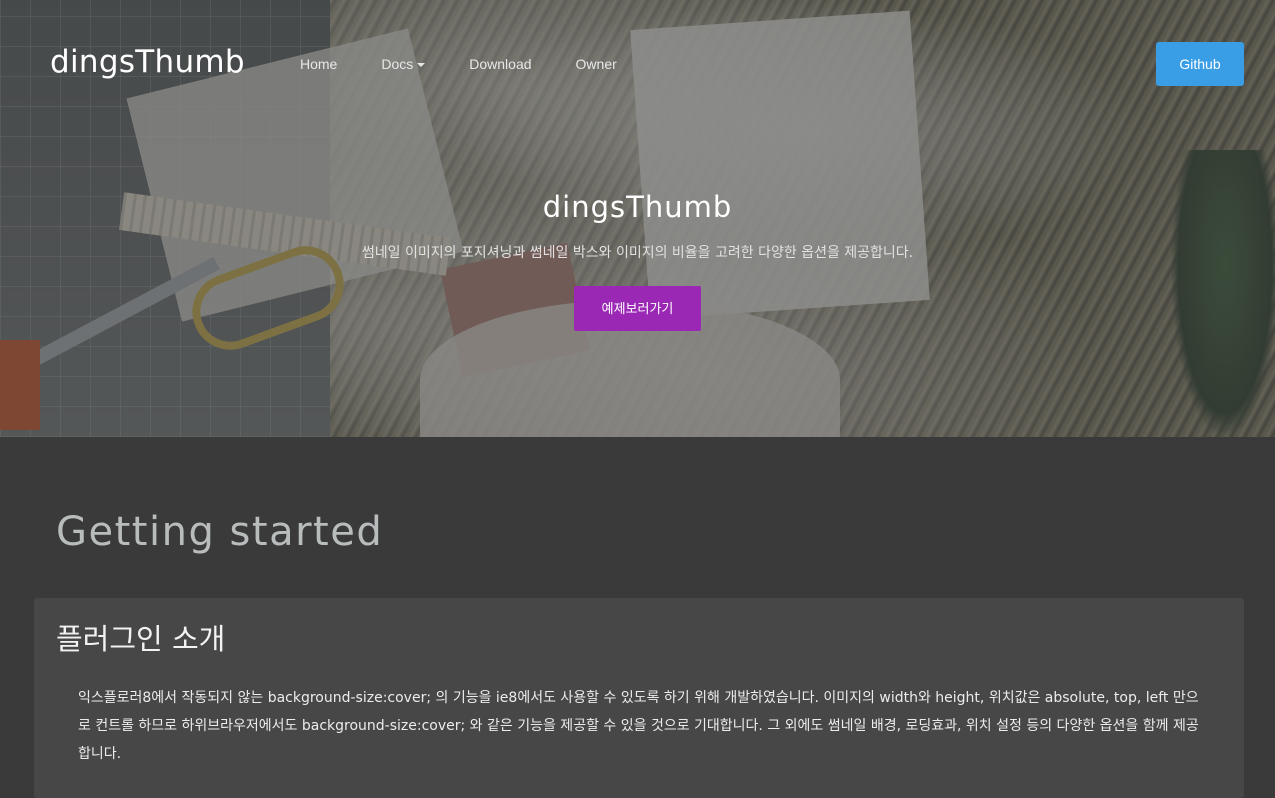 The height and width of the screenshot is (798, 1275). I want to click on nav-link-docs-label: Docs, so click(397, 64).